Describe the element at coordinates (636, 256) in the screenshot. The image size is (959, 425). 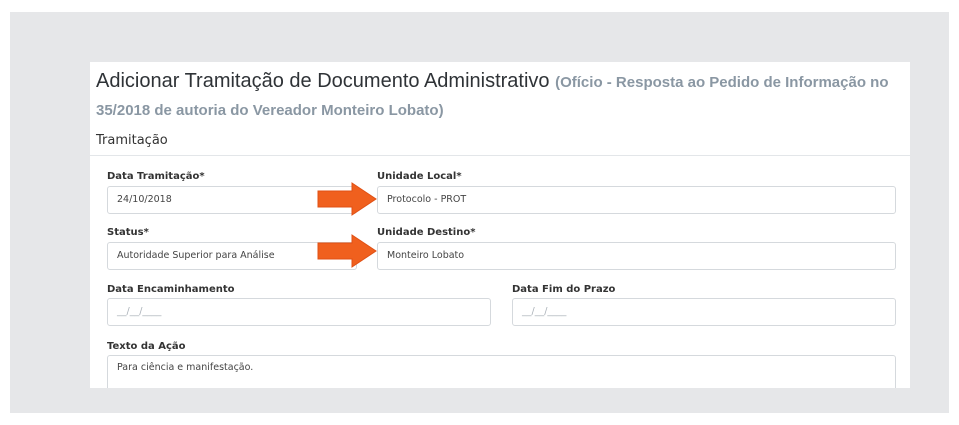
I see `unidade-destino-select: Monteiro Lobato` at that location.